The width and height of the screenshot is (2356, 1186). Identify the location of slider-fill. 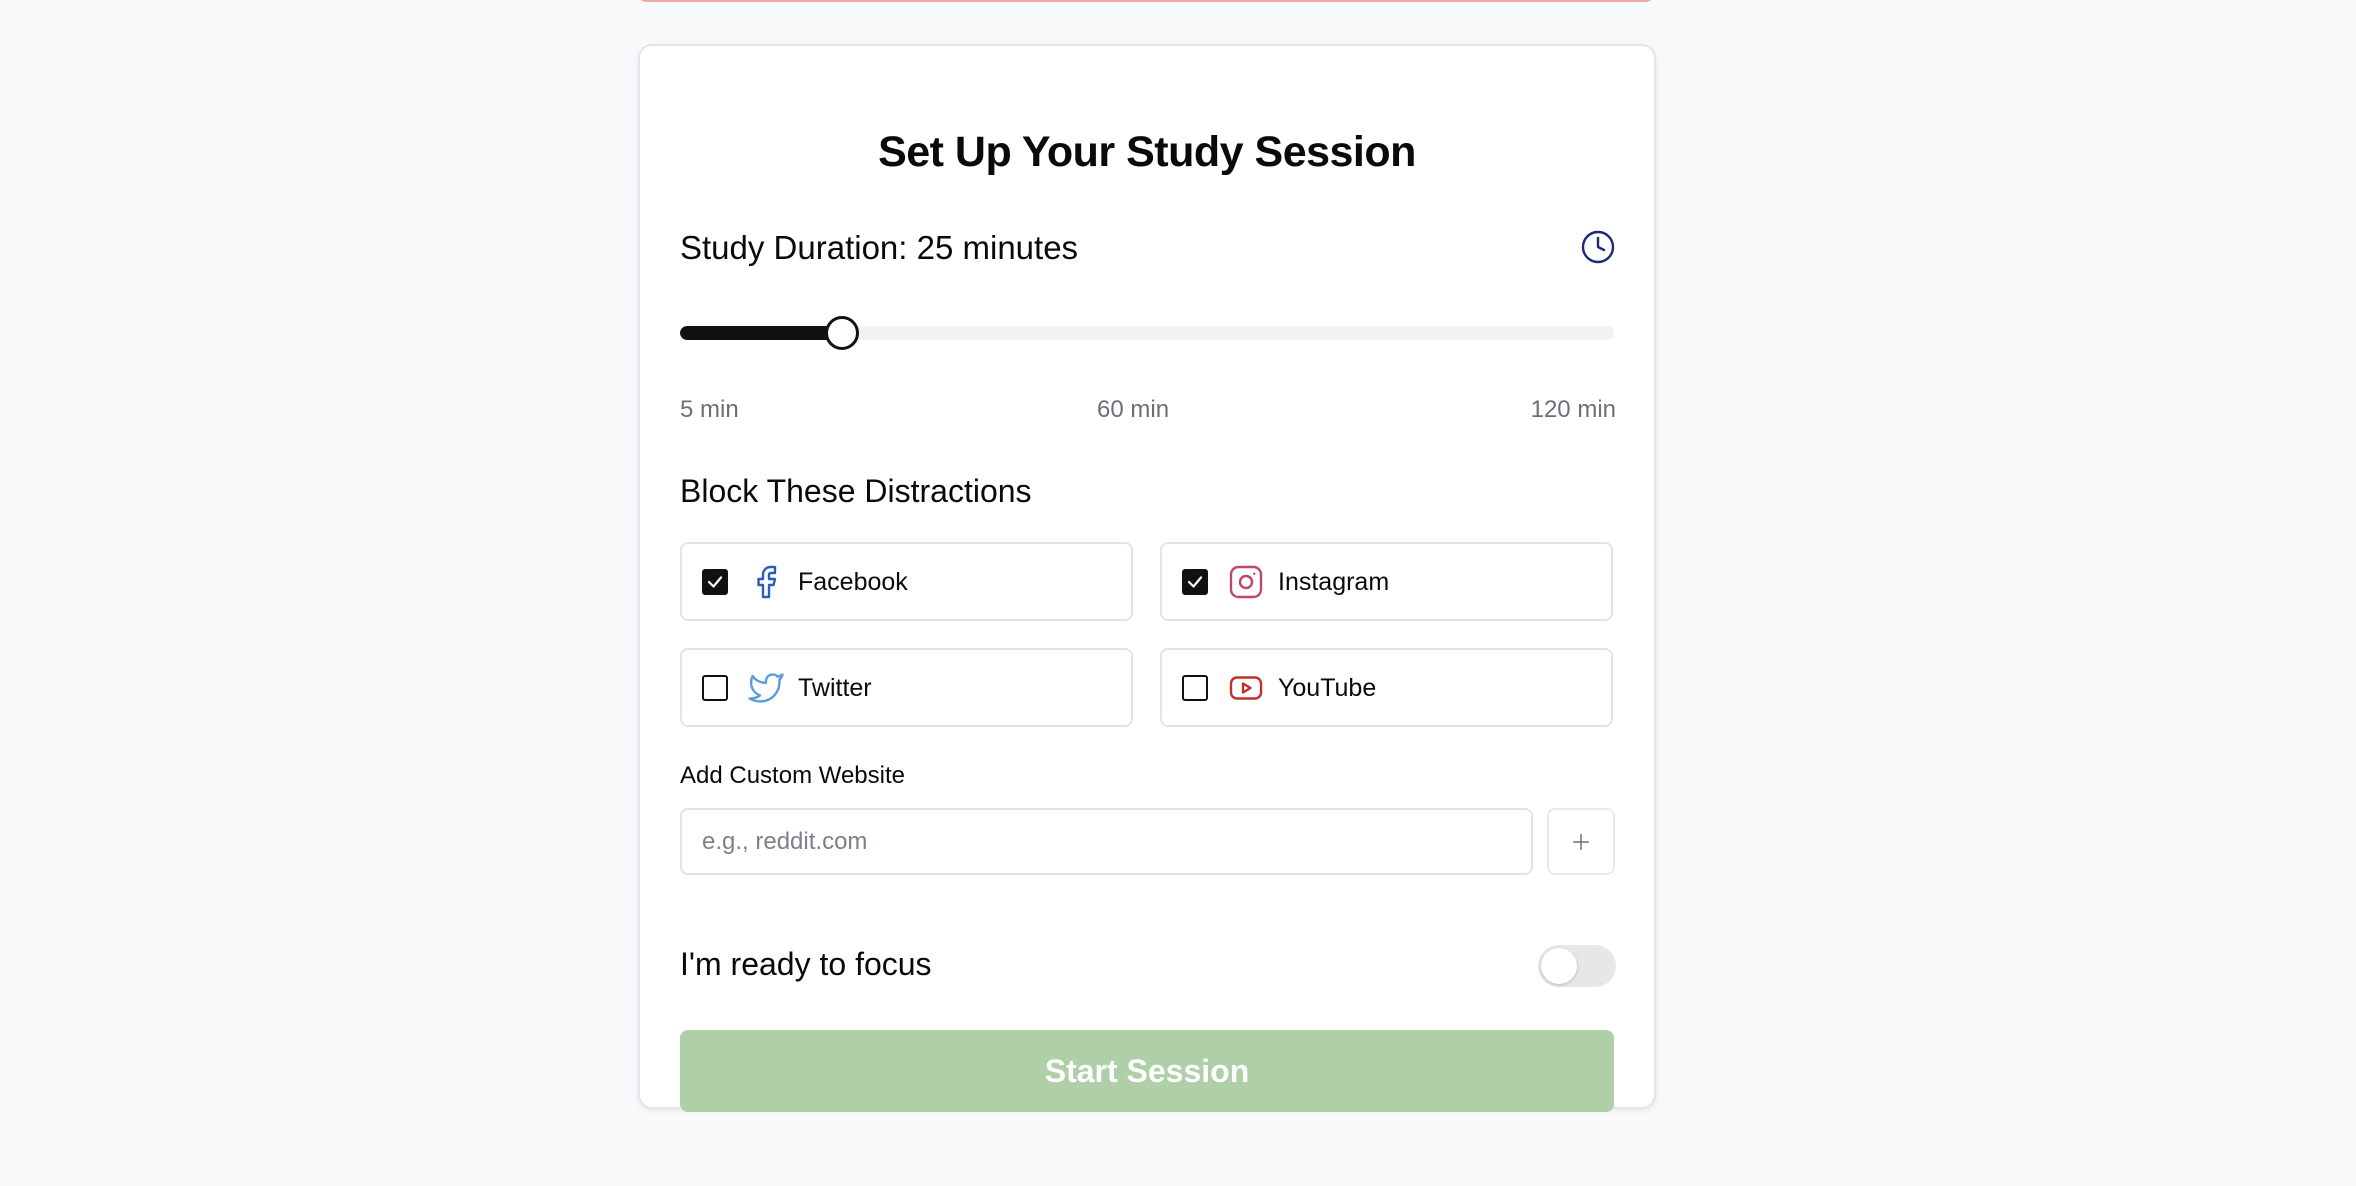
(761, 333).